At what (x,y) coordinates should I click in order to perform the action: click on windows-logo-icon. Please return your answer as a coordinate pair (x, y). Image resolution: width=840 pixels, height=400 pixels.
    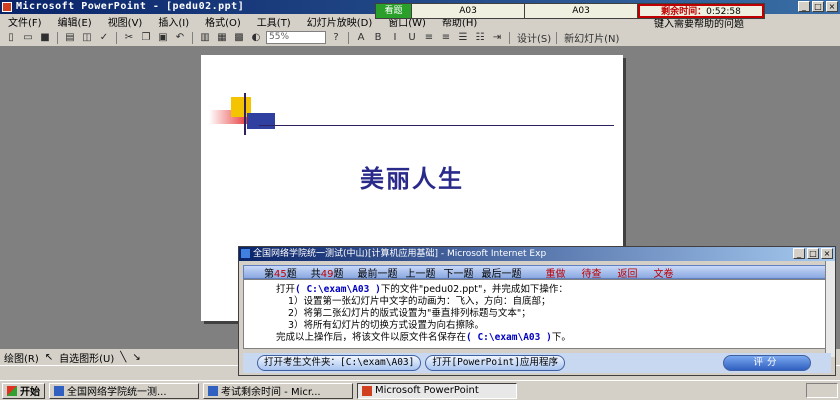
    Looking at the image, I should click on (12, 390).